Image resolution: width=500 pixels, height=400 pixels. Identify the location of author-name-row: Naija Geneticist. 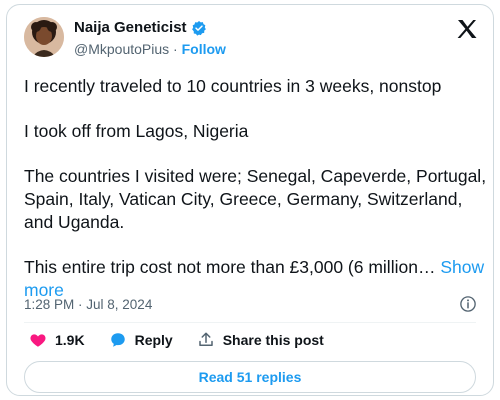
(140, 27).